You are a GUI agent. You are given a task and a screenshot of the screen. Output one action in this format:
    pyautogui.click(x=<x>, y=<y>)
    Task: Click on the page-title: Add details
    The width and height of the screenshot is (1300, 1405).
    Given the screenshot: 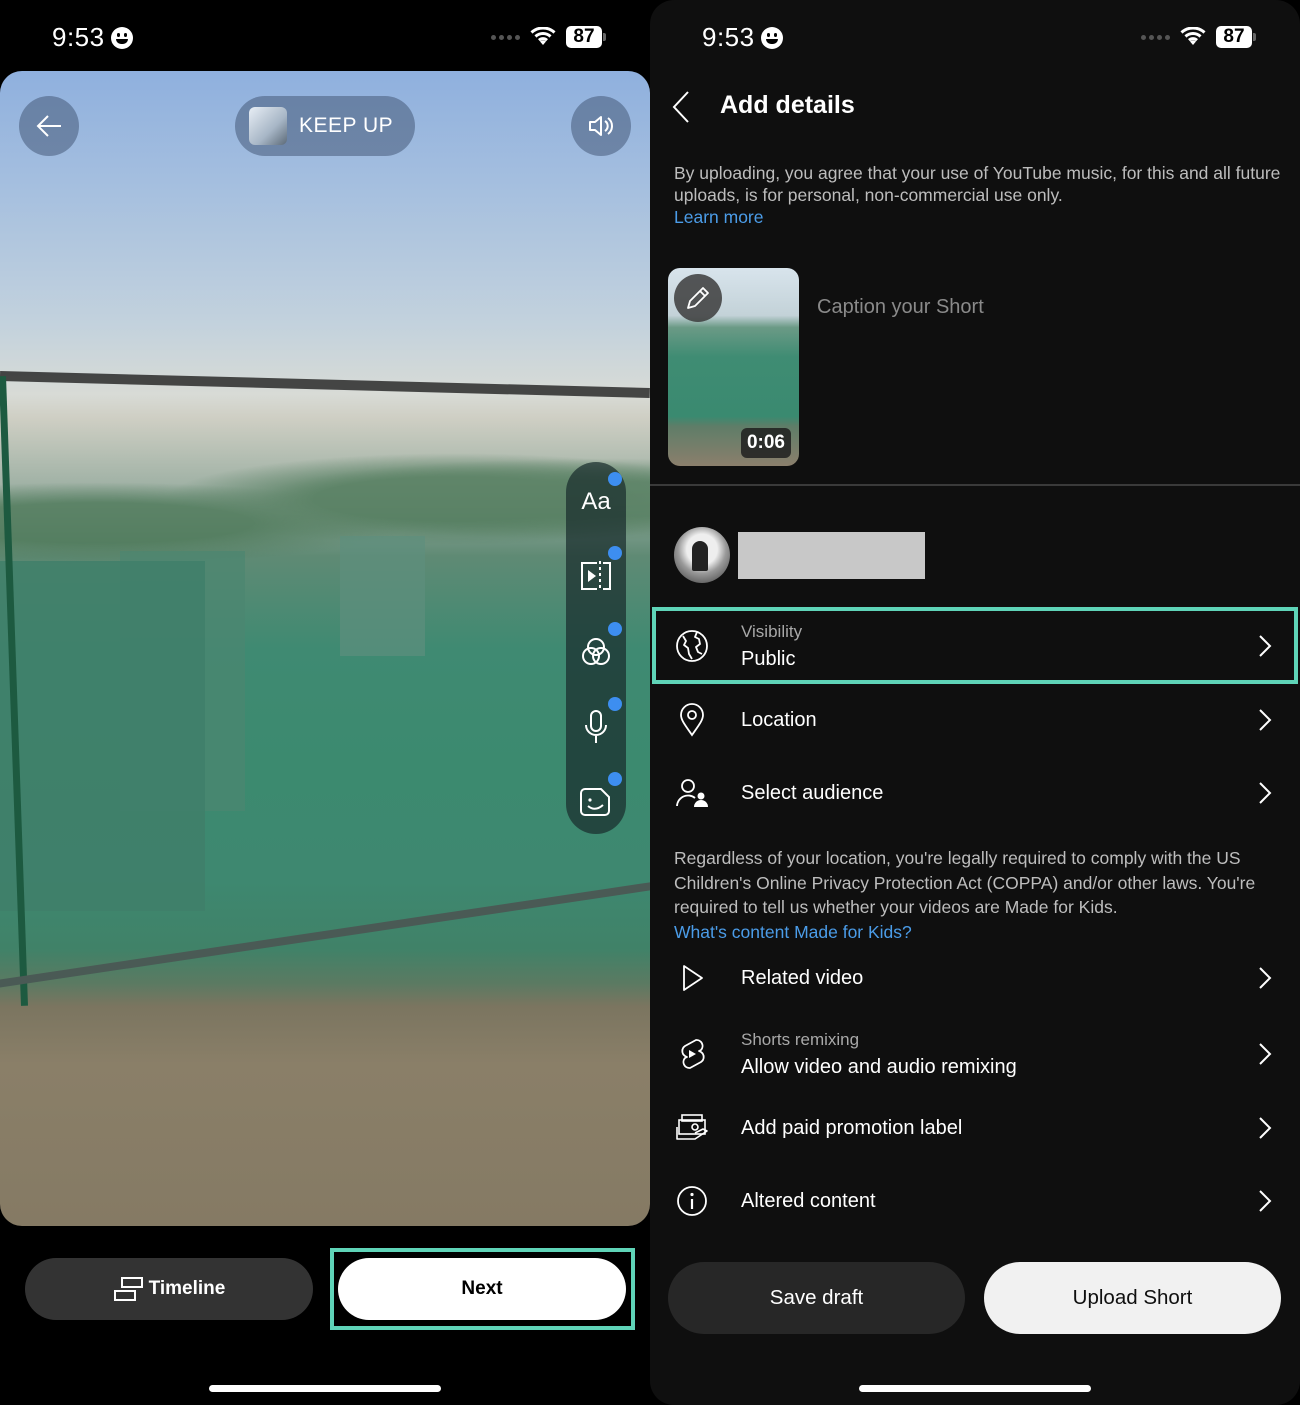 What is the action you would take?
    pyautogui.click(x=787, y=105)
    